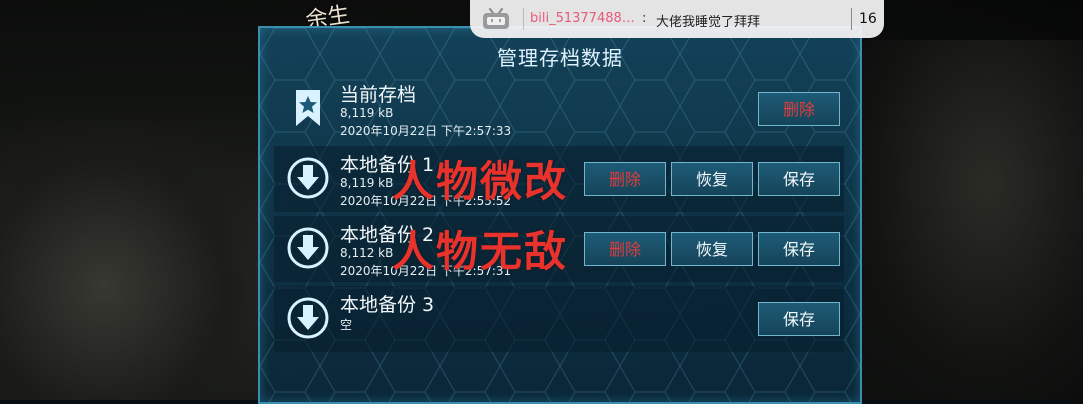 This screenshot has height=404, width=1083. Describe the element at coordinates (559, 109) in the screenshot. I see `current-save-row: 当前存档 8,119 kB 2020年10月22日 下午2:57:33 删除` at that location.